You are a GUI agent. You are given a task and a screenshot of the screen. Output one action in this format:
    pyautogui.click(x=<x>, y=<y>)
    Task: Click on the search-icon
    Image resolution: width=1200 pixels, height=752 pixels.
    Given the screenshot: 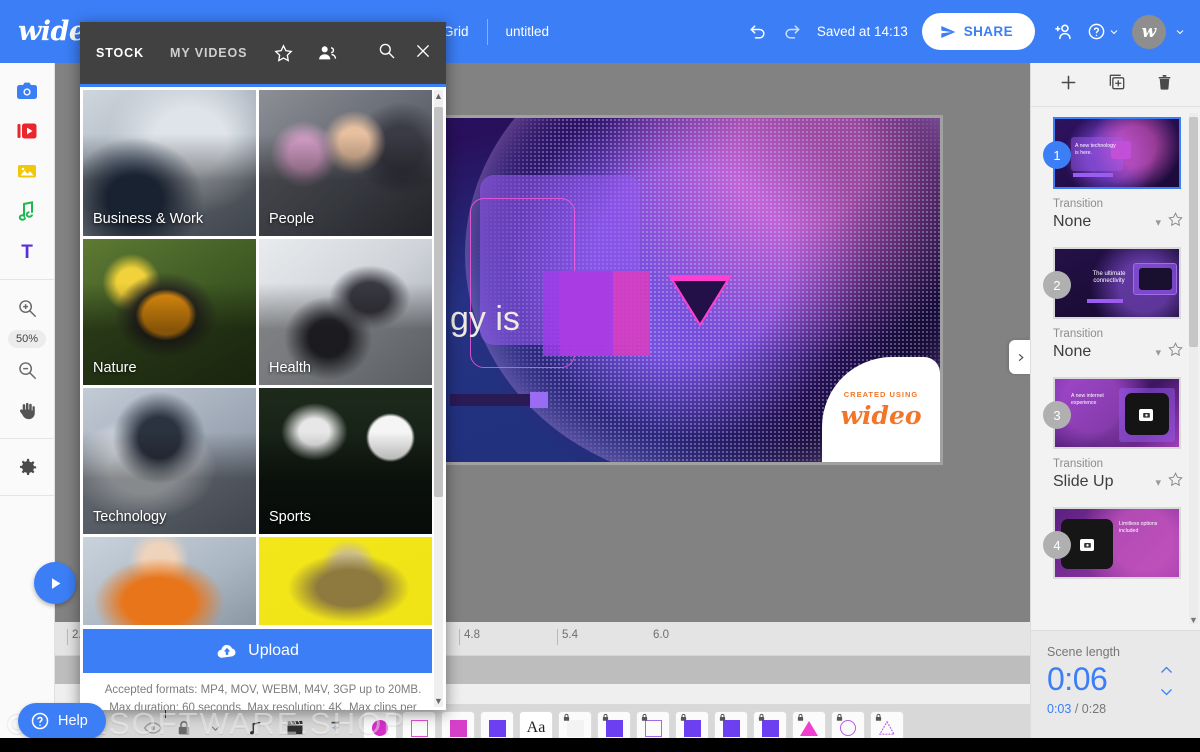 What is the action you would take?
    pyautogui.click(x=386, y=53)
    